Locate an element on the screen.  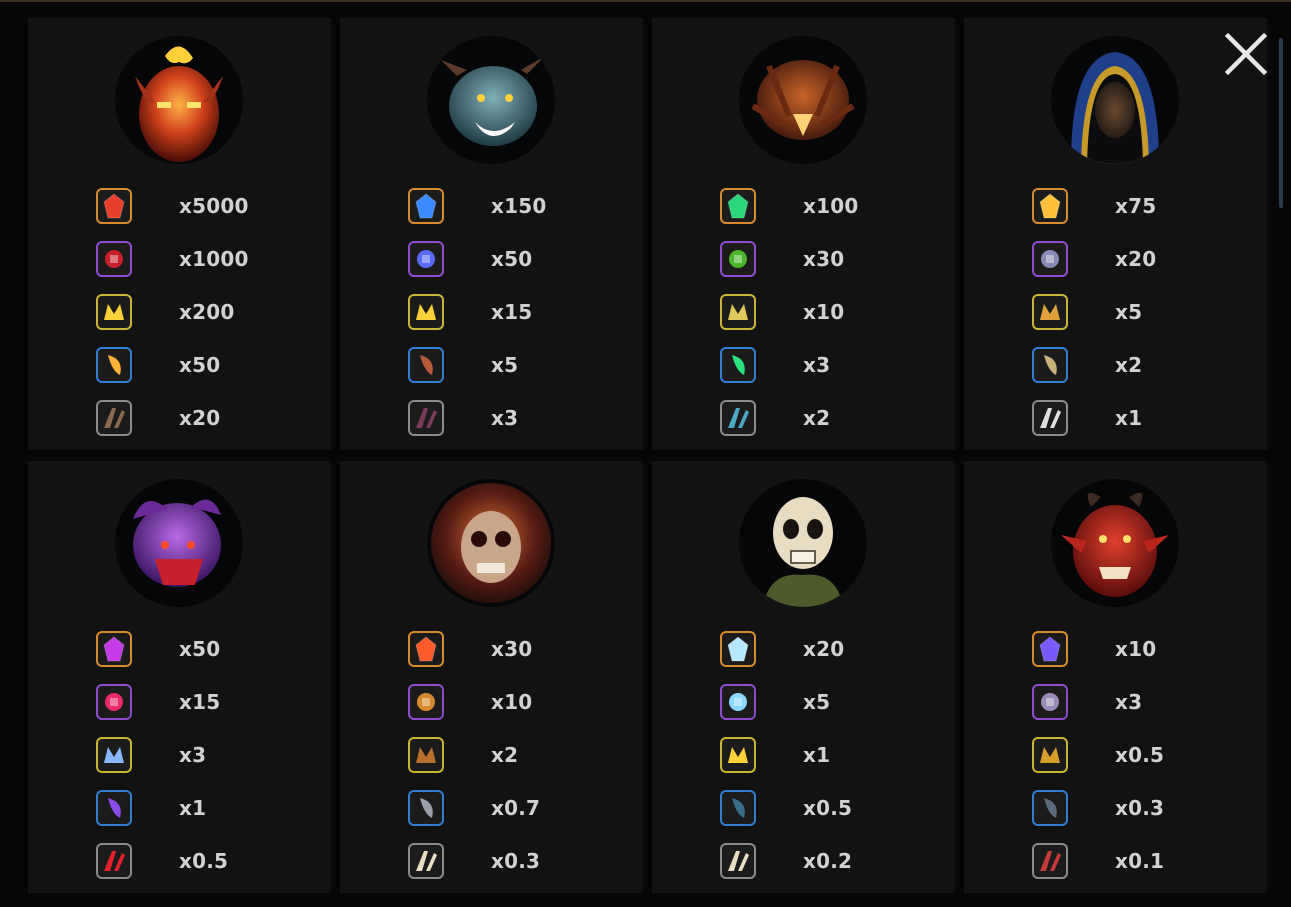
hooded-monk-portrait is located at coordinates (1115, 100).